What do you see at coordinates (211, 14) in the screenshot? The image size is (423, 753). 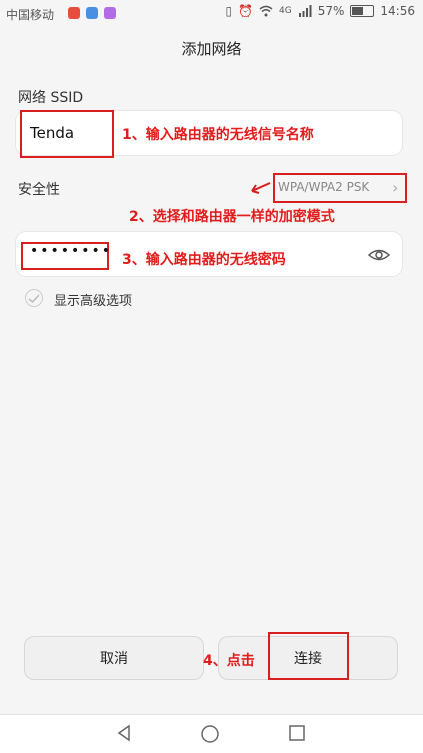 I see `status-bar: 中国移动 ▯ ⏰ 4G 57% 14:56` at bounding box center [211, 14].